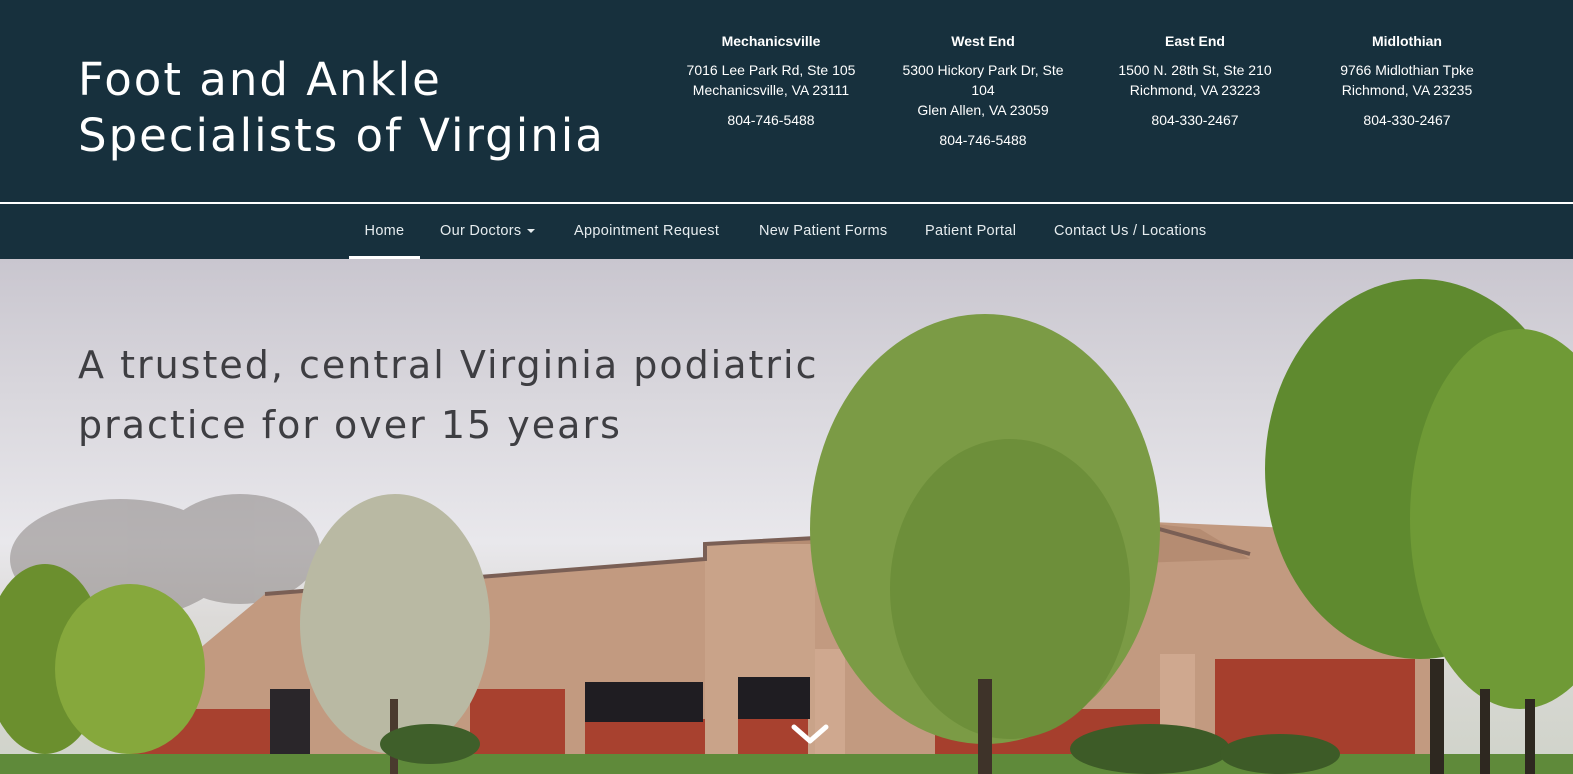  I want to click on nav-item-home: Home, so click(384, 231).